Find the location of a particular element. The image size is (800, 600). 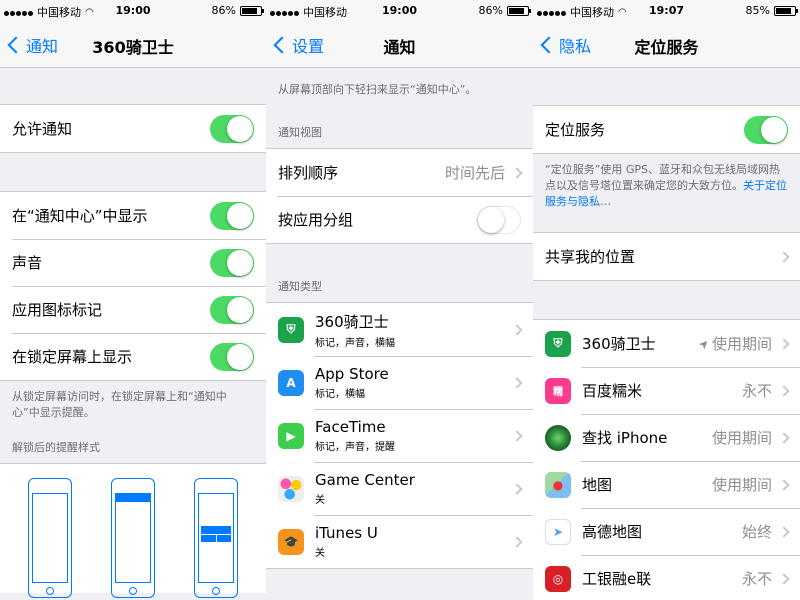

app-subtitle: 标记，声音，横幅 is located at coordinates (355, 343).